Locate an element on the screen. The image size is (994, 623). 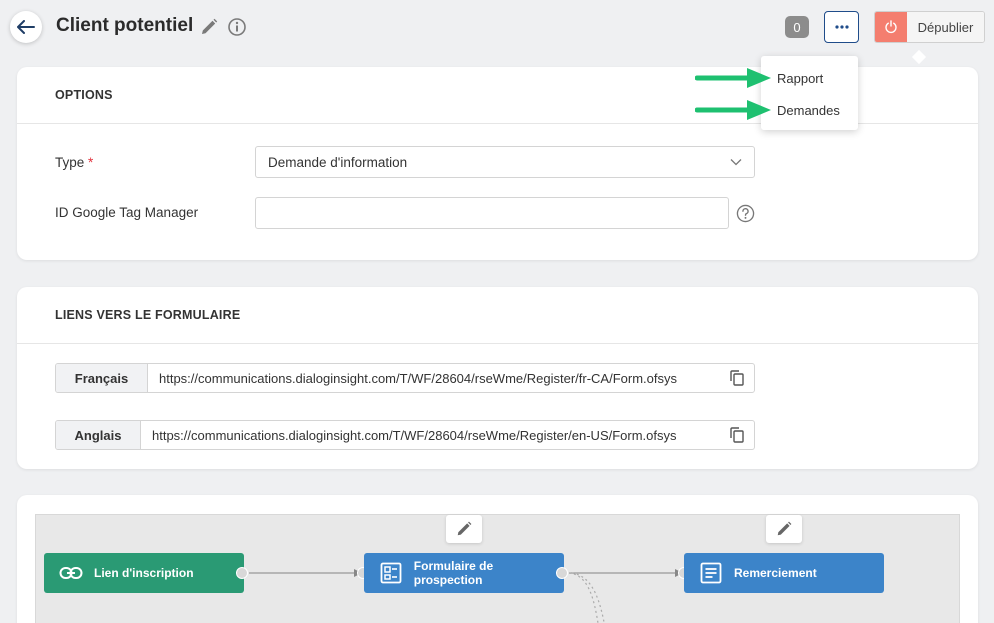
required-mark: * is located at coordinates (91, 162).